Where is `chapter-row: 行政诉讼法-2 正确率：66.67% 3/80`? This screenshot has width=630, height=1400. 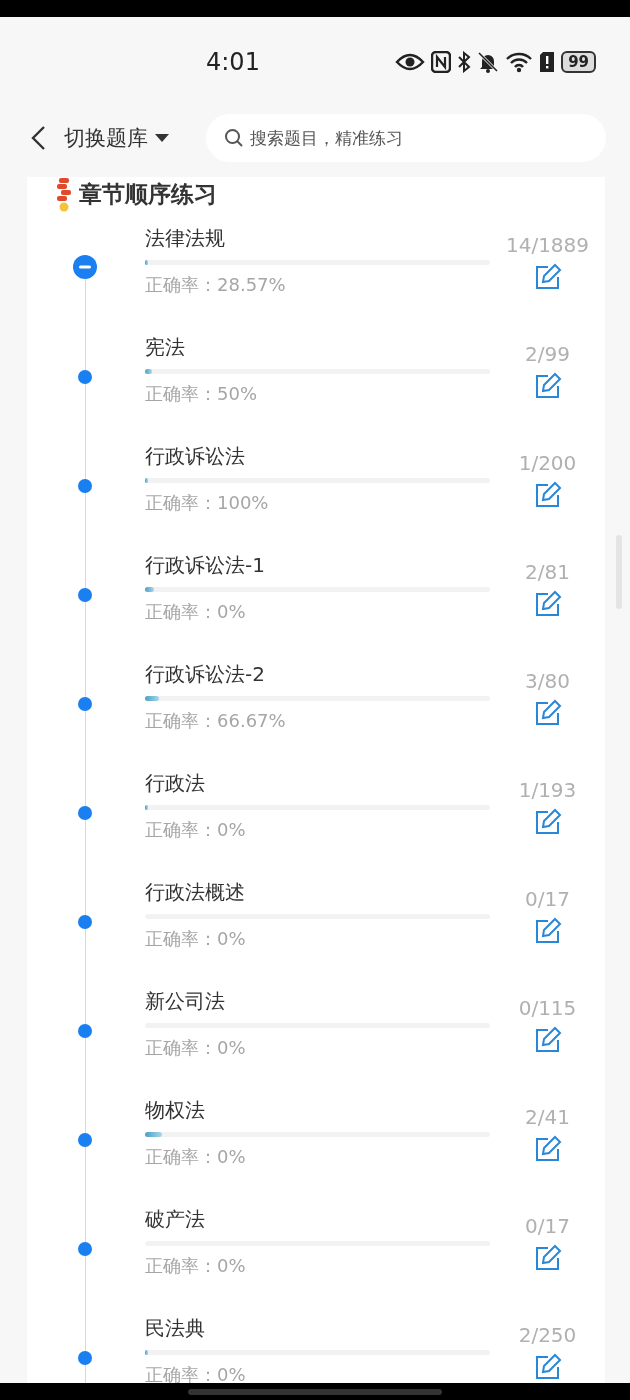 chapter-row: 行政诉讼法-2 正确率：66.67% 3/80 is located at coordinates (316, 715).